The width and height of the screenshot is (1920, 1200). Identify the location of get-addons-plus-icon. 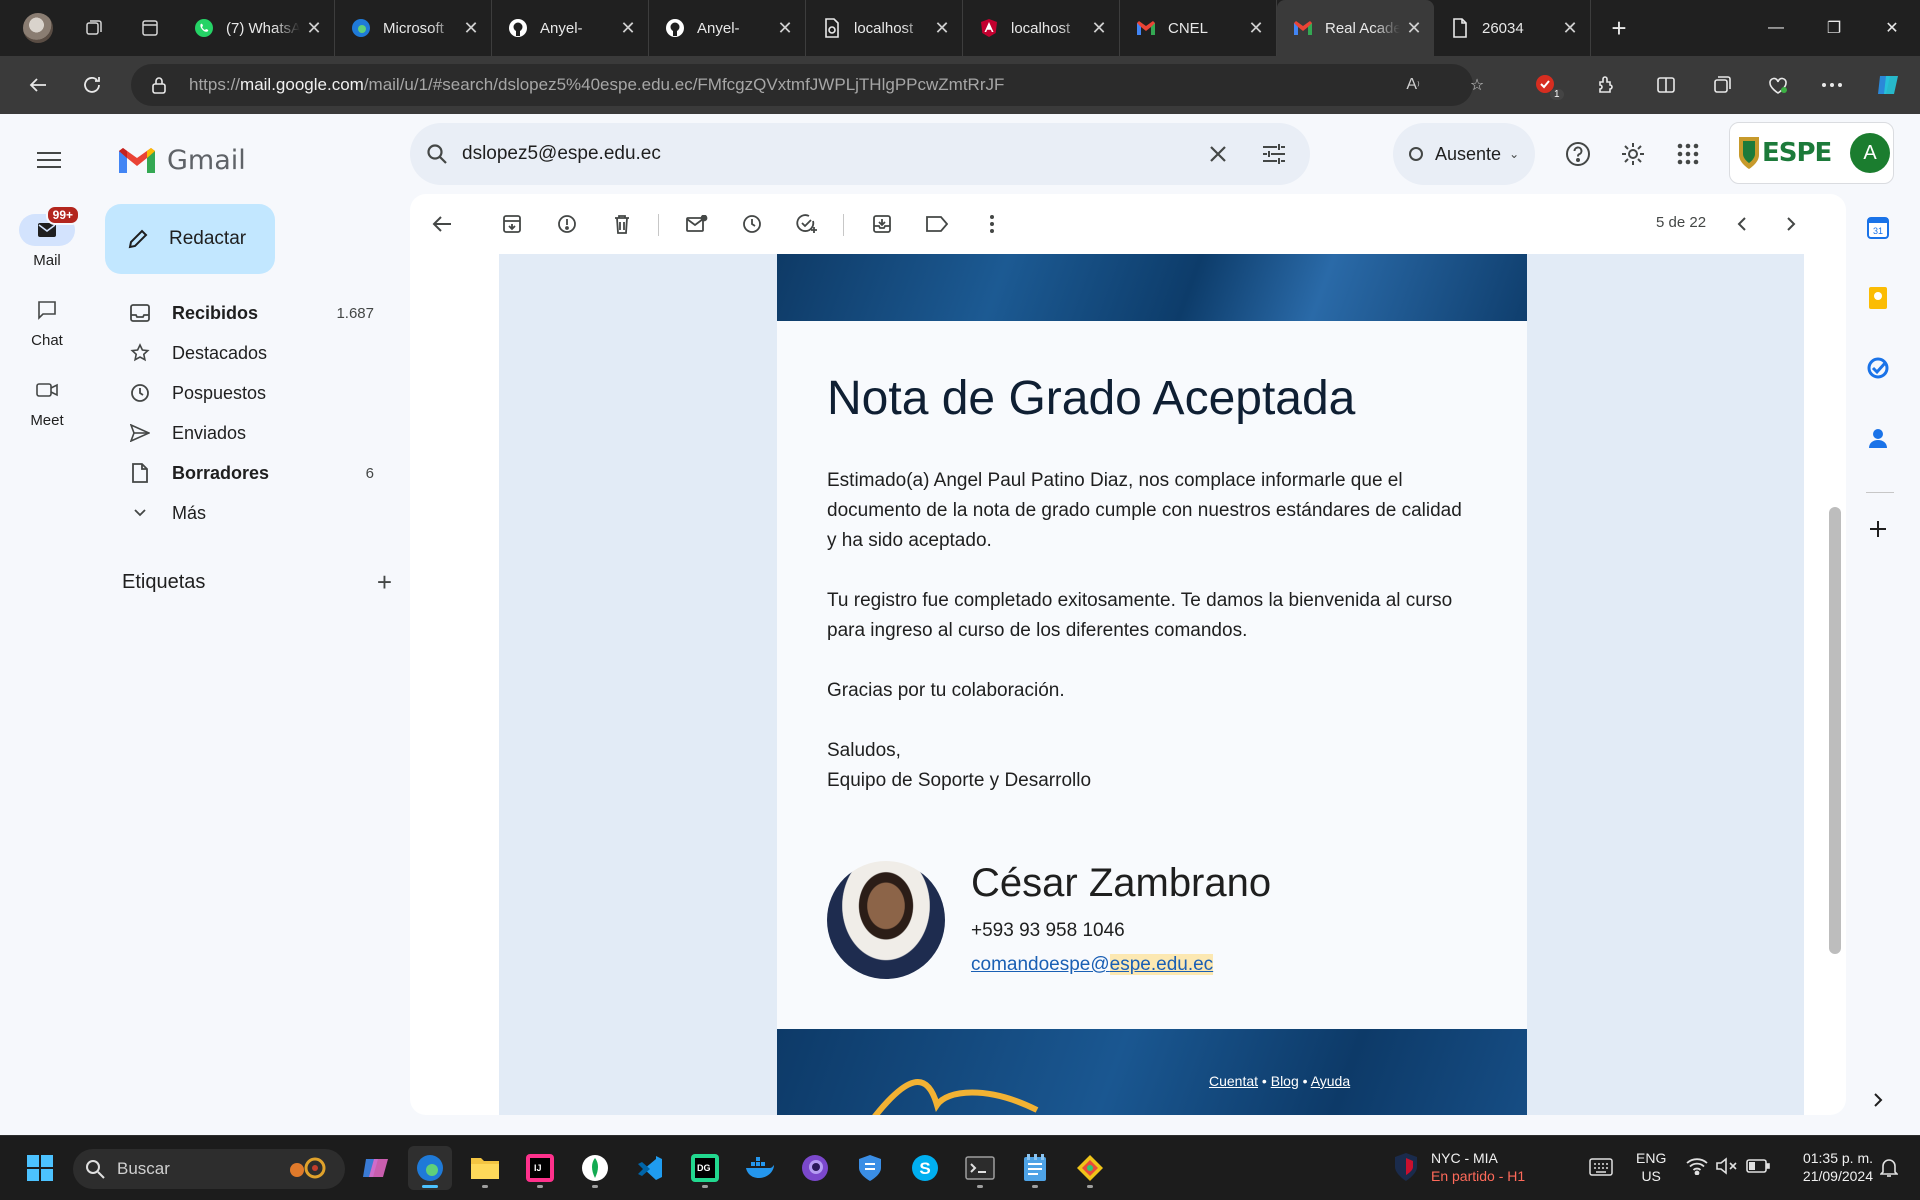
(1878, 529).